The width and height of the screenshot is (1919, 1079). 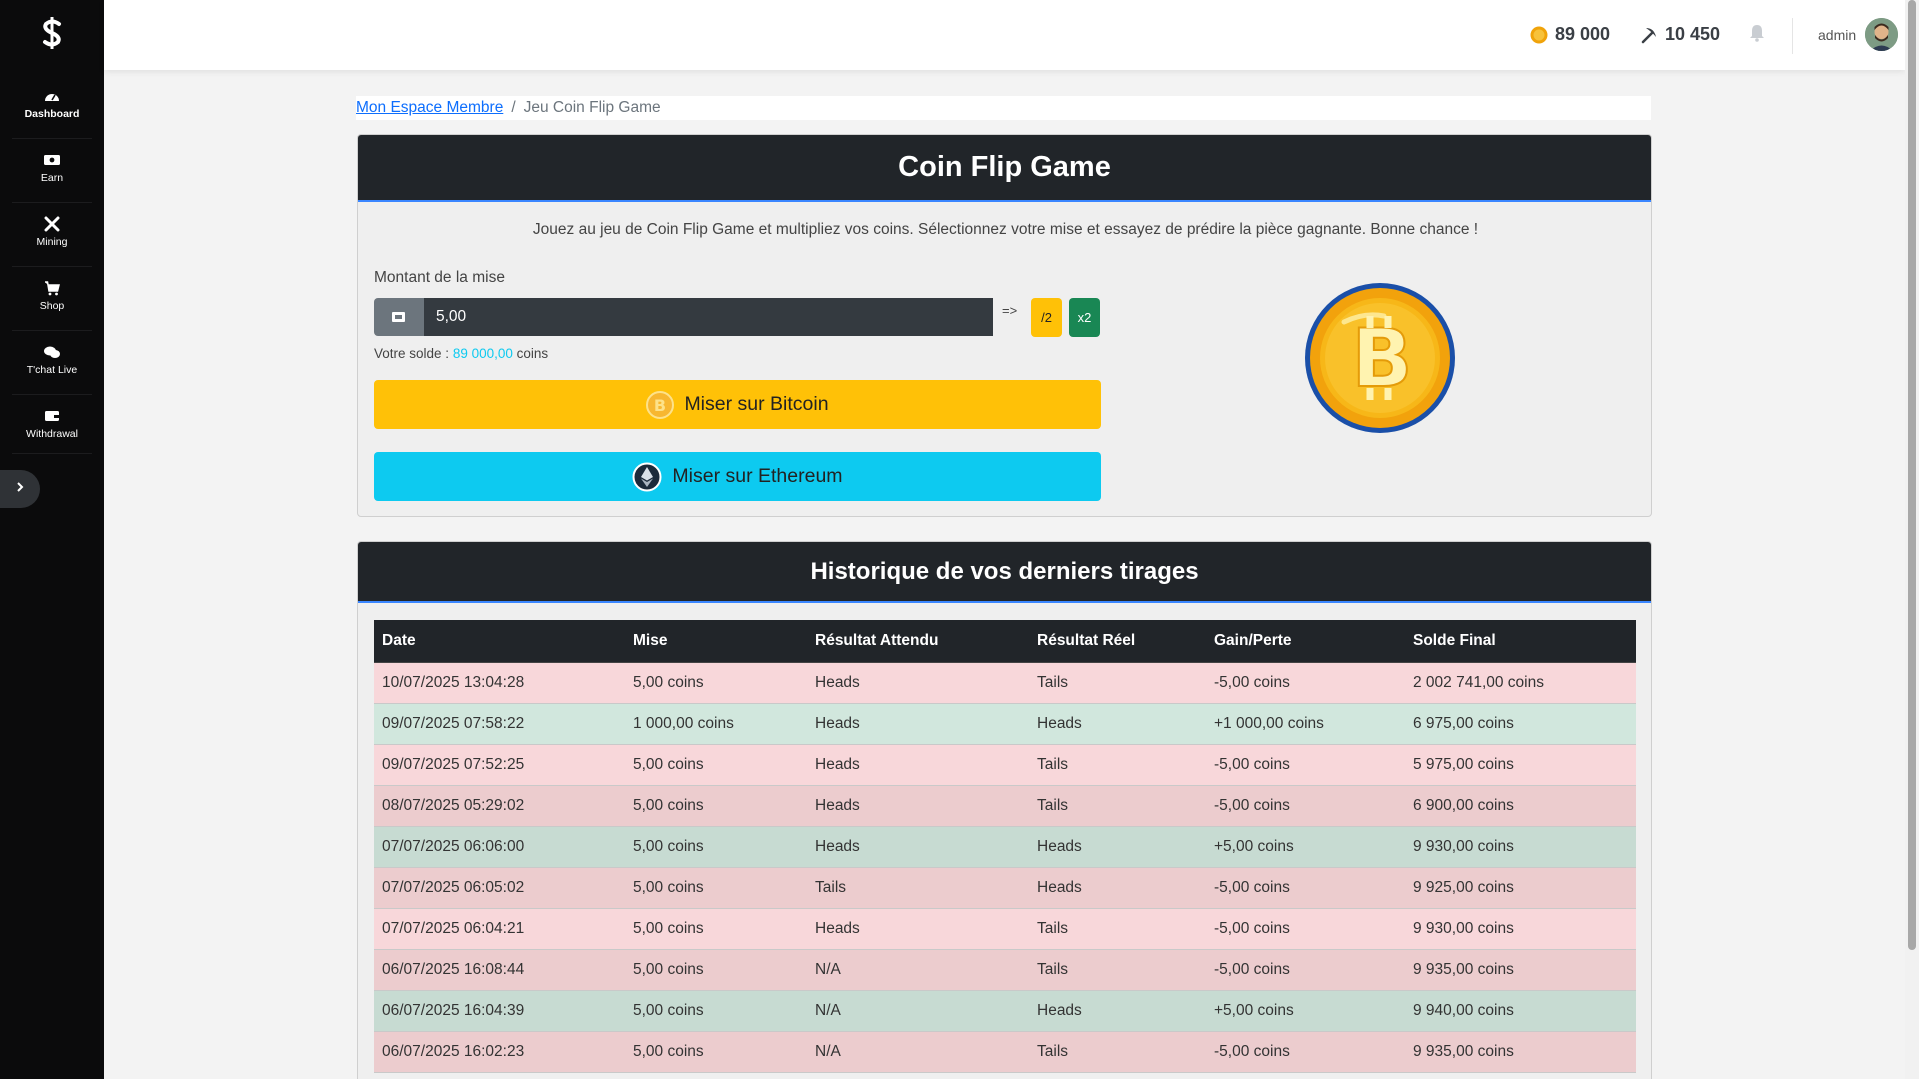 What do you see at coordinates (737, 404) in the screenshot?
I see `bet-bitcoin-button: B Miser sur Bitcoin` at bounding box center [737, 404].